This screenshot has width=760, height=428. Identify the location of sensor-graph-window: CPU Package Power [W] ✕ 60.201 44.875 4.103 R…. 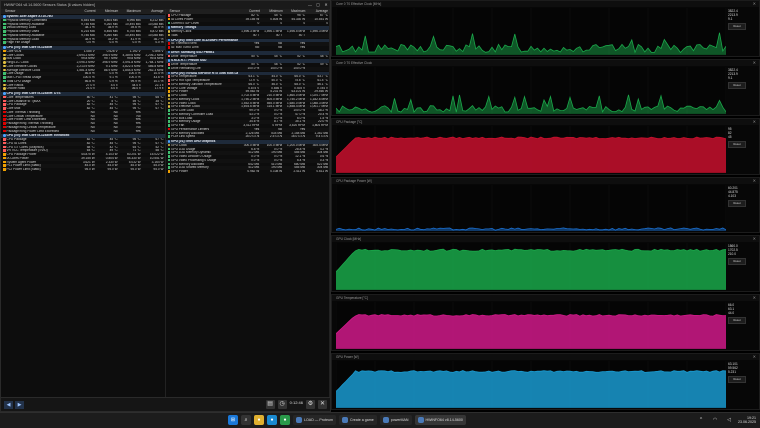
(545, 205).